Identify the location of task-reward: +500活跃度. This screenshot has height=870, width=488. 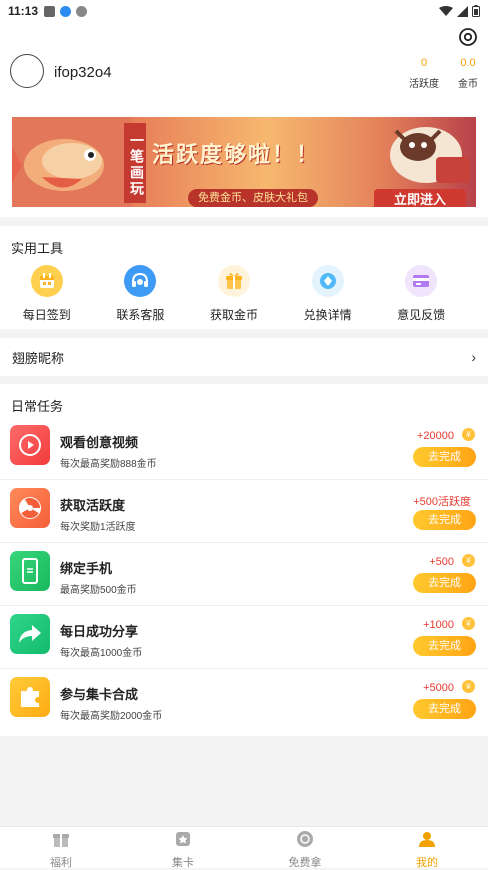
(442, 502).